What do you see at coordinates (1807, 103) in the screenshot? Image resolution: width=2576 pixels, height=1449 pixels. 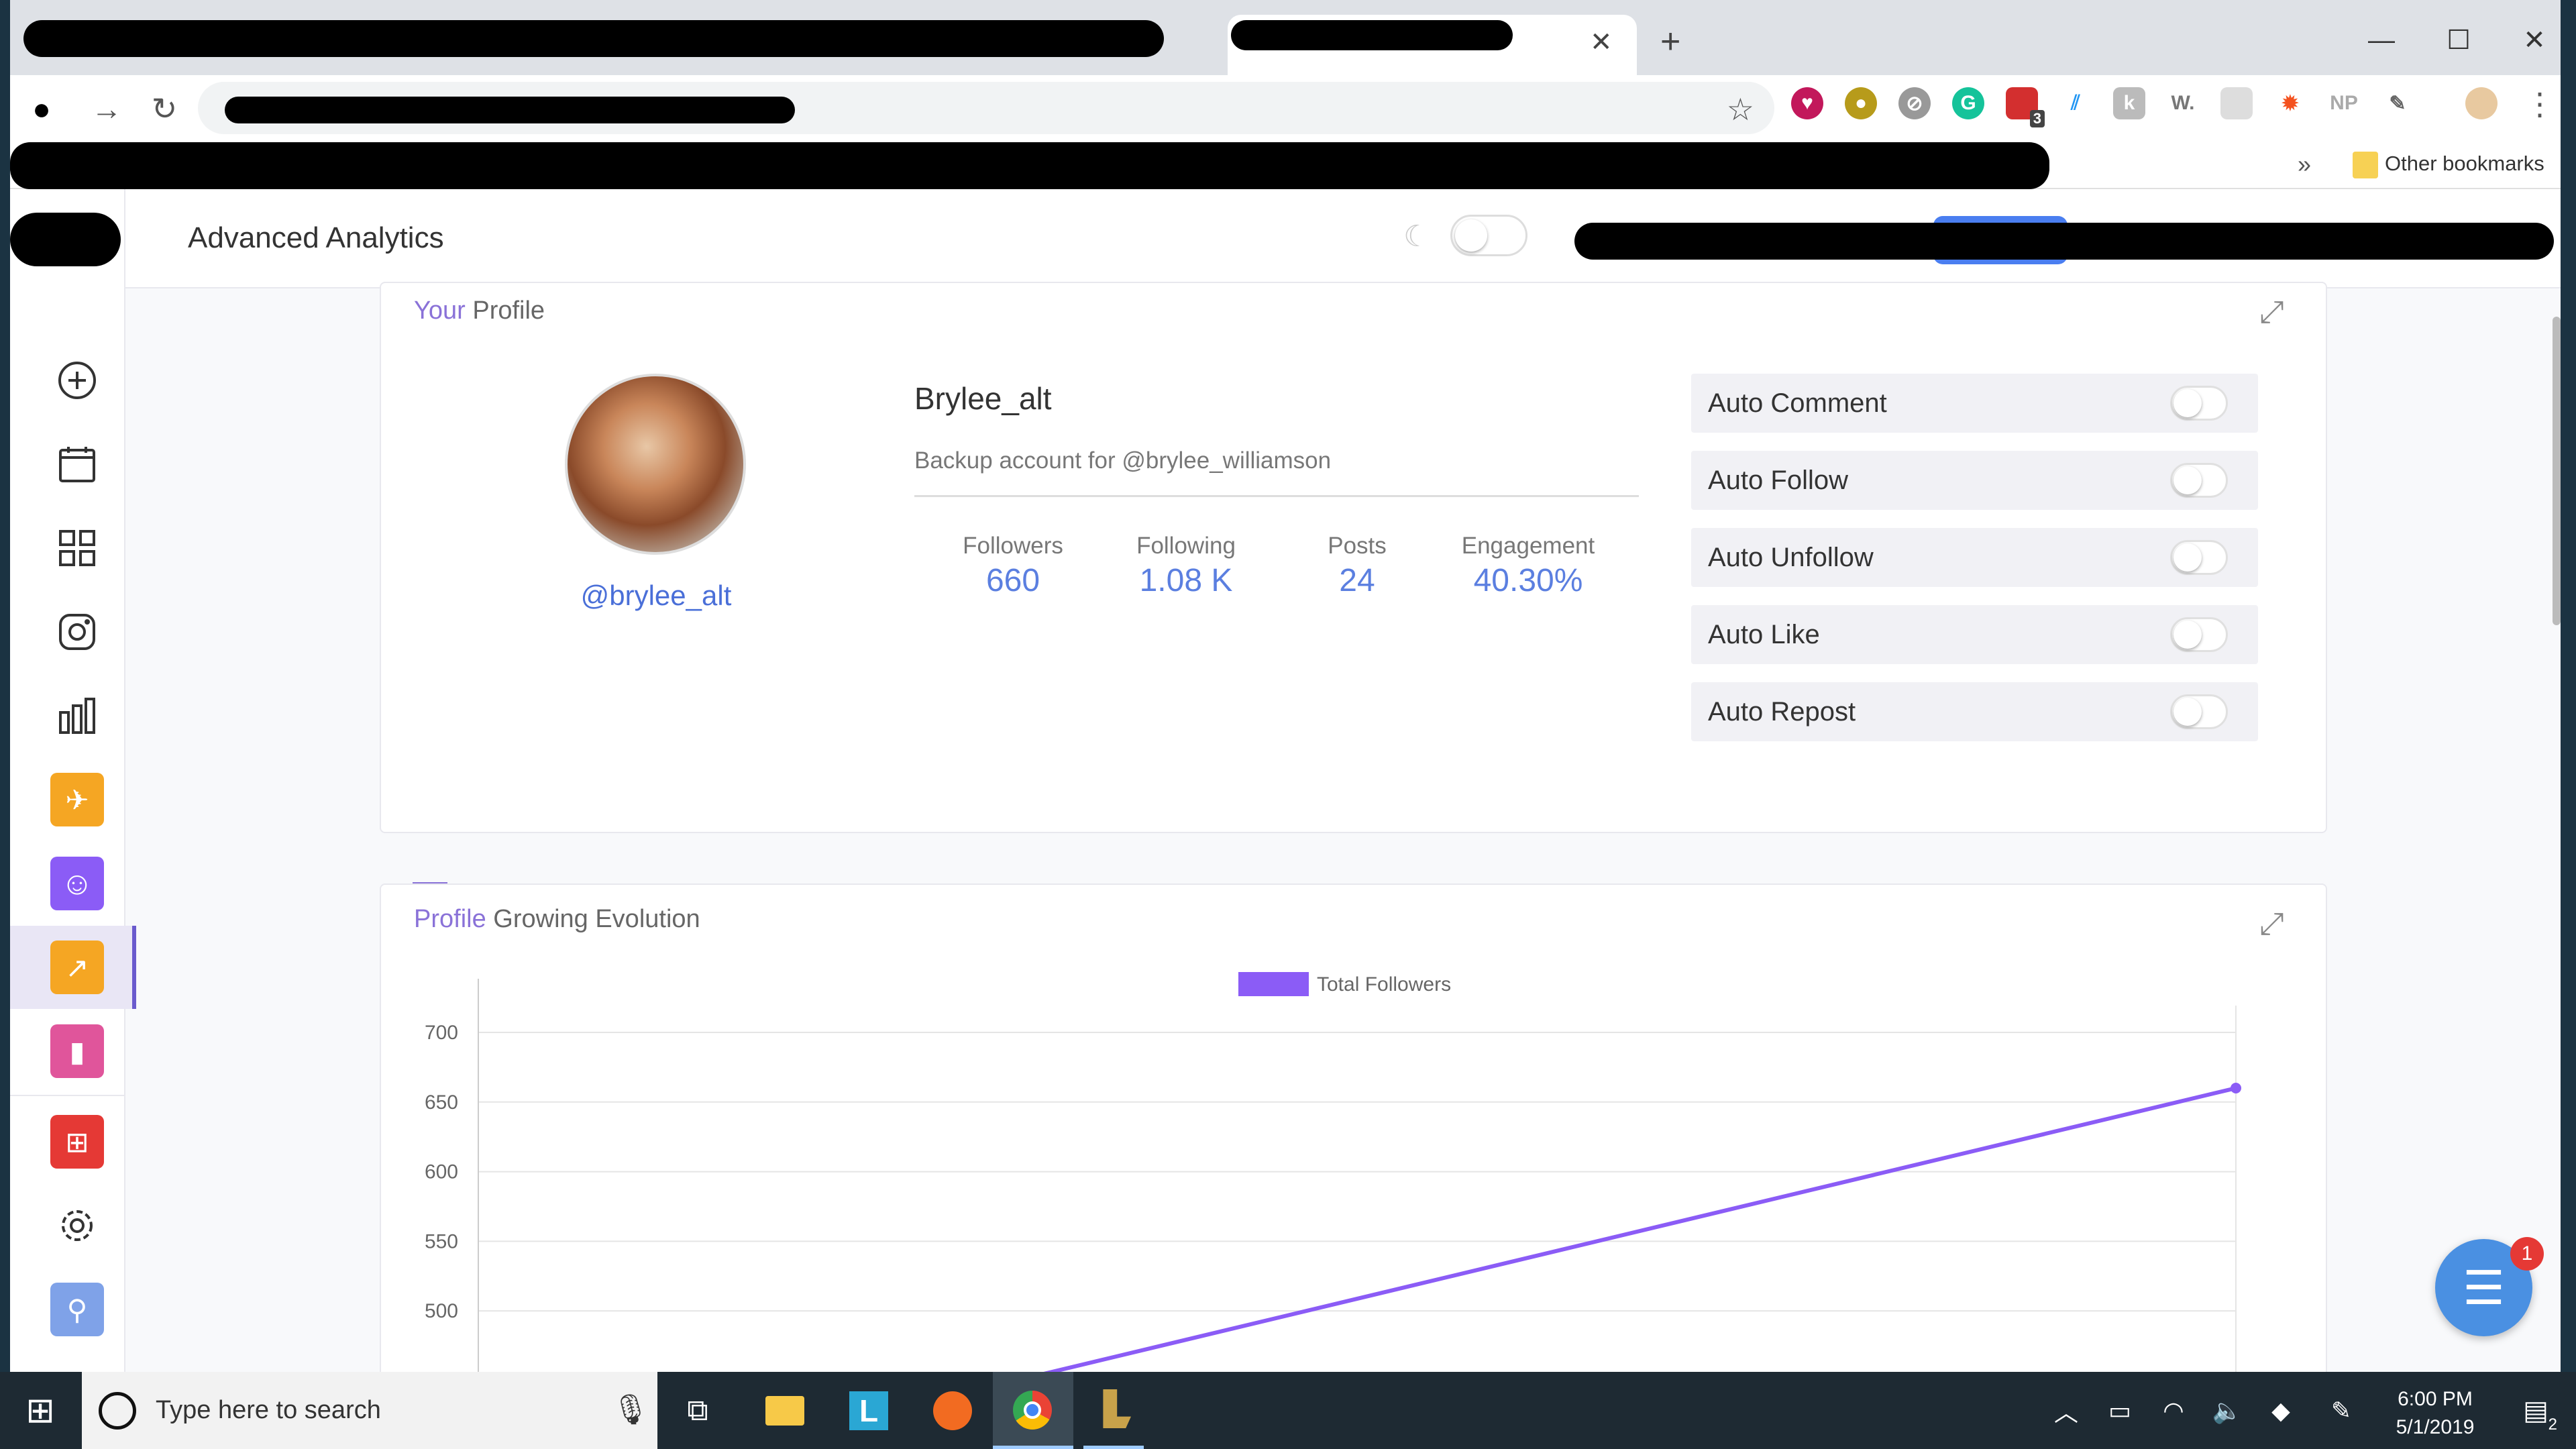 I see `heart-extension-icon: ♥` at bounding box center [1807, 103].